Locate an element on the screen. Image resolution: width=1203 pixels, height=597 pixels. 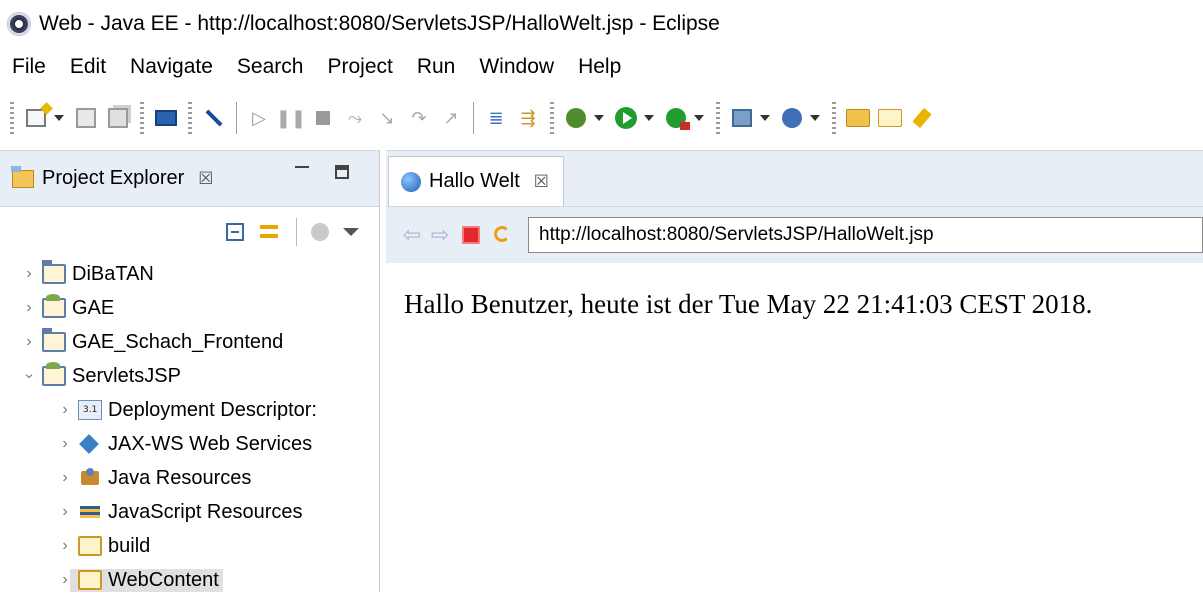
resume-icon: ▷ is located at coordinates (259, 117).